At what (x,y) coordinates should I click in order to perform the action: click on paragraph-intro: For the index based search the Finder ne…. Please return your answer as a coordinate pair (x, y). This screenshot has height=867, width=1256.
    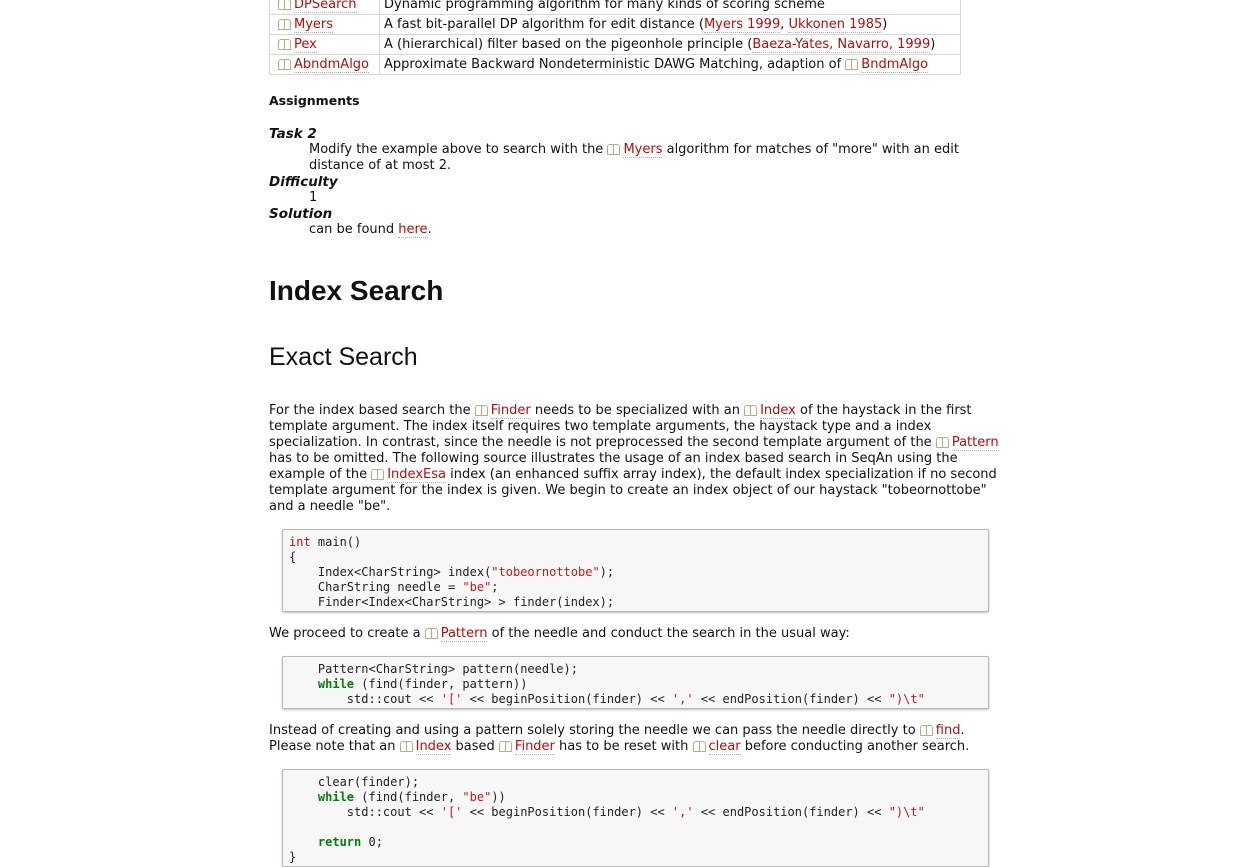
    Looking at the image, I should click on (639, 459).